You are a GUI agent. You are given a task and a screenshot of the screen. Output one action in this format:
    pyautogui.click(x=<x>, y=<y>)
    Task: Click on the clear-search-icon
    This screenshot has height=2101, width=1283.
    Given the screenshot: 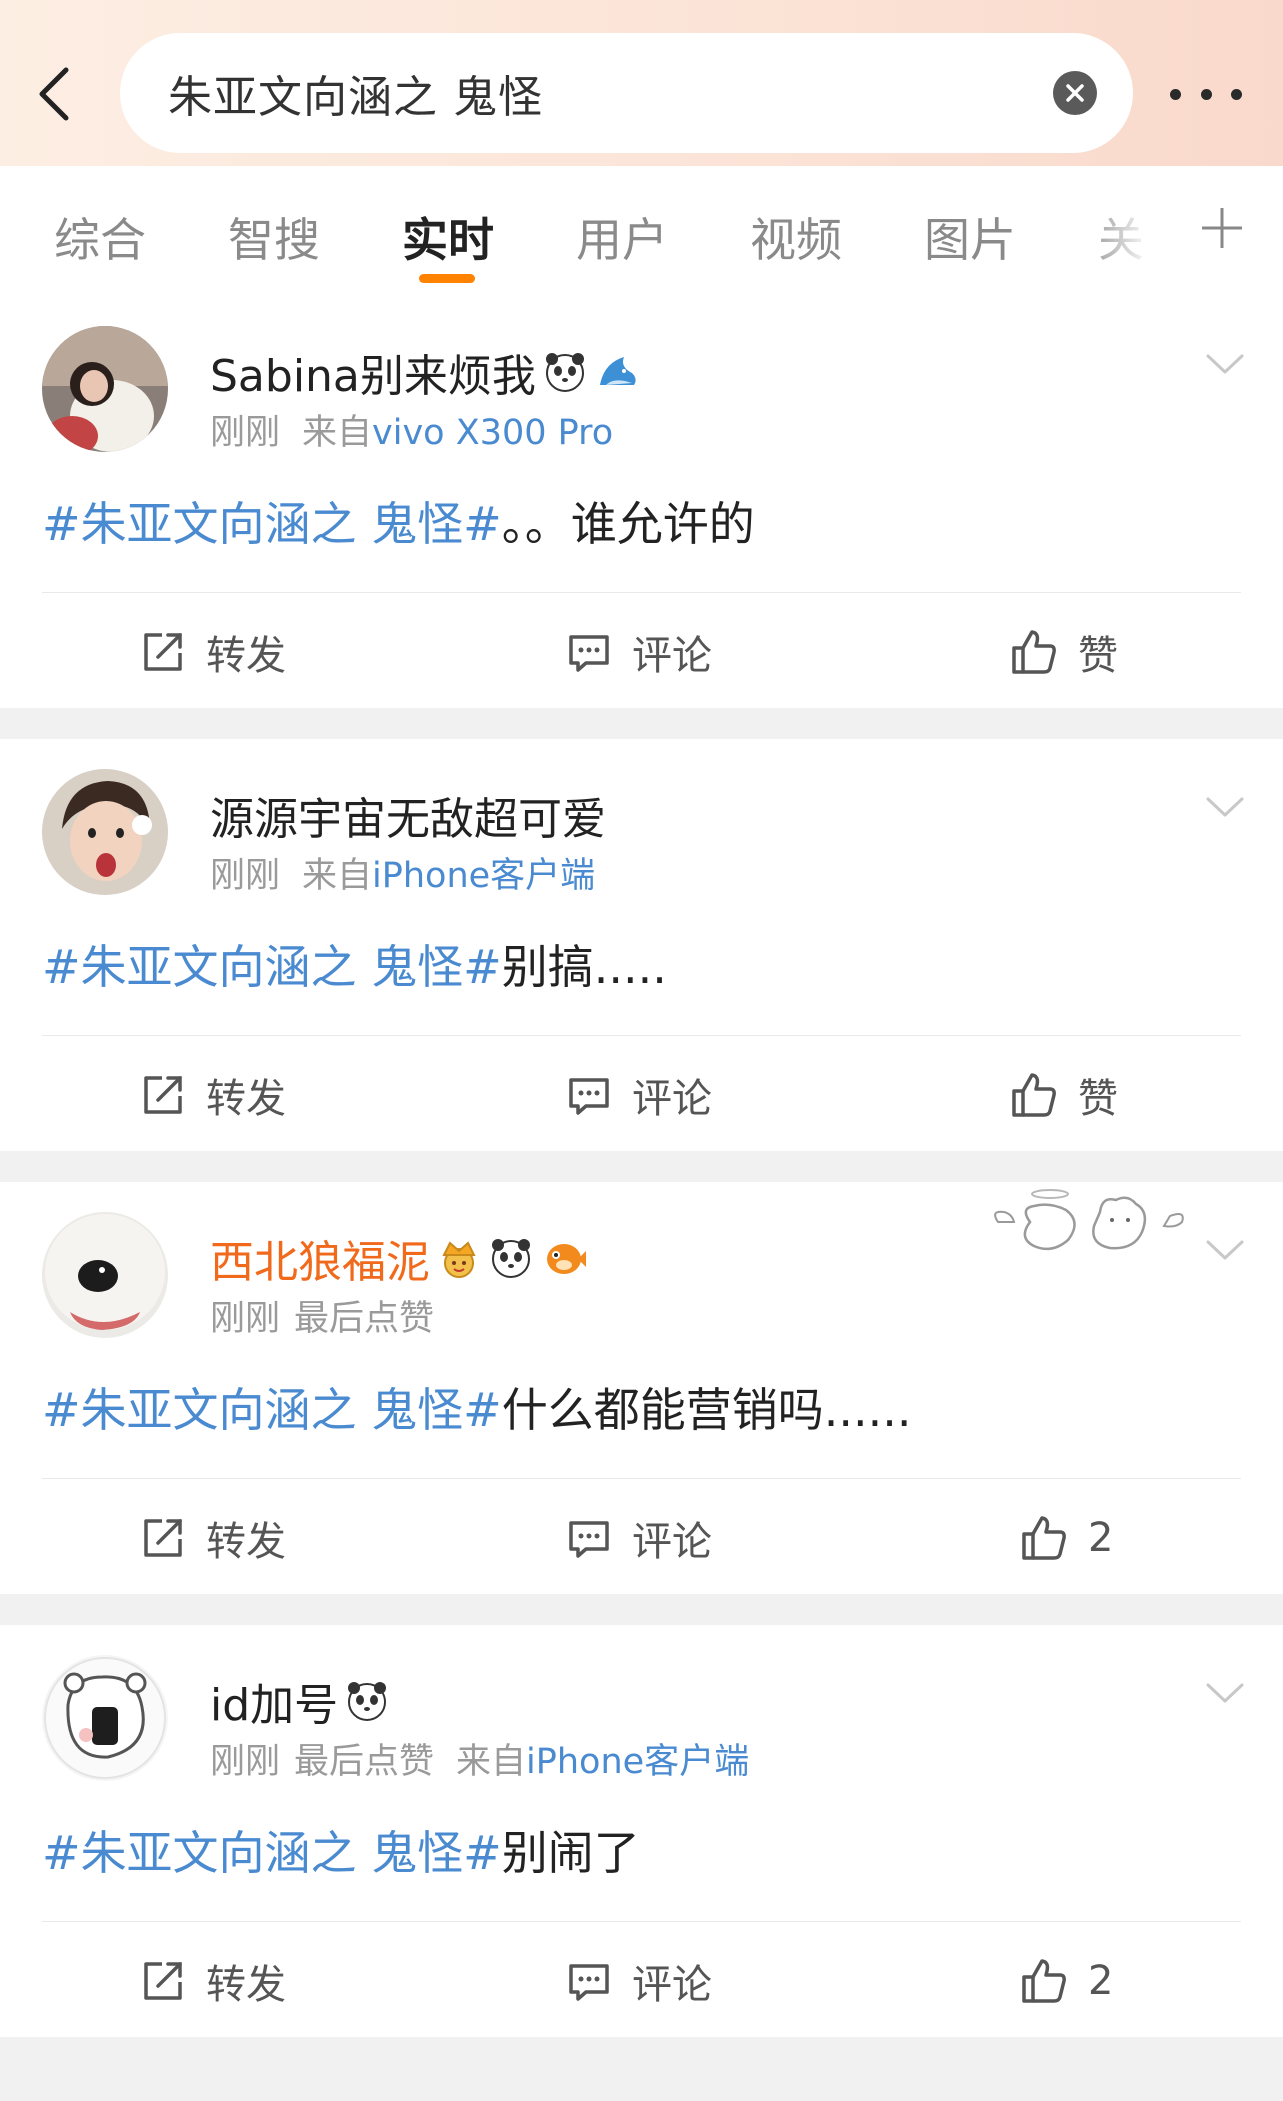 What is the action you would take?
    pyautogui.click(x=1075, y=93)
    